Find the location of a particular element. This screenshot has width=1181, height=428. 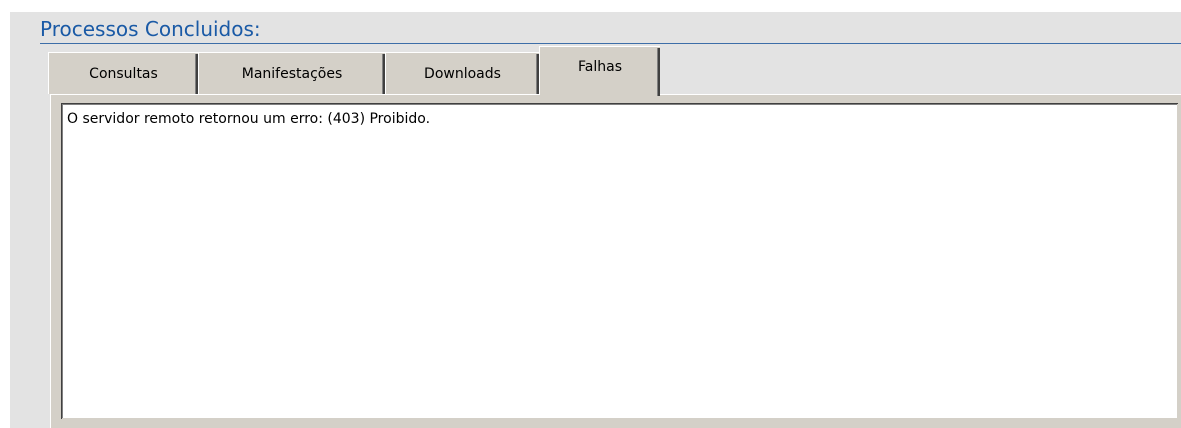

tab-falhas: Falhas is located at coordinates (599, 71).